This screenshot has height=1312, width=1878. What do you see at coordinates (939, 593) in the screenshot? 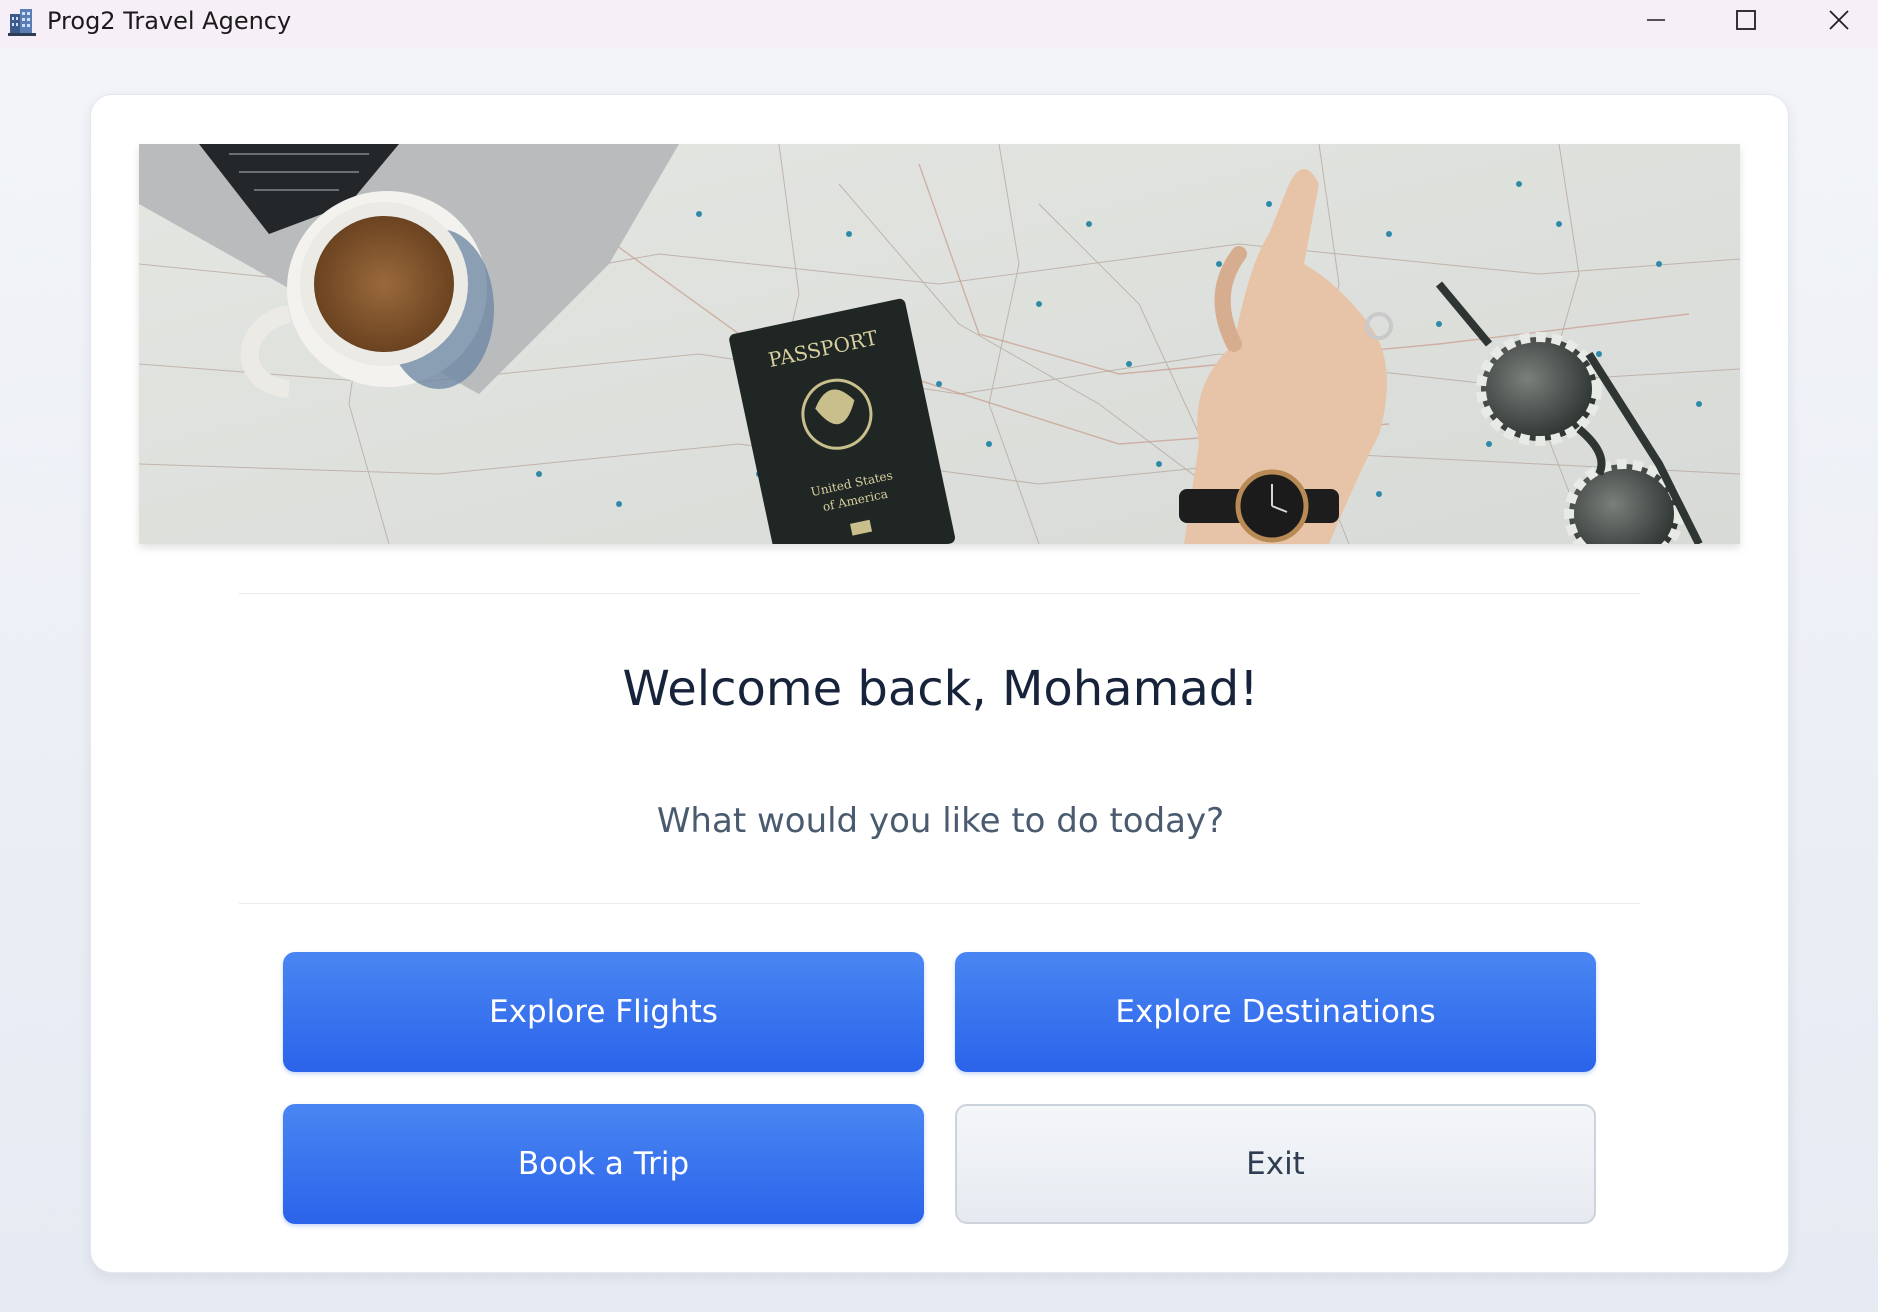
I see `divider-top` at bounding box center [939, 593].